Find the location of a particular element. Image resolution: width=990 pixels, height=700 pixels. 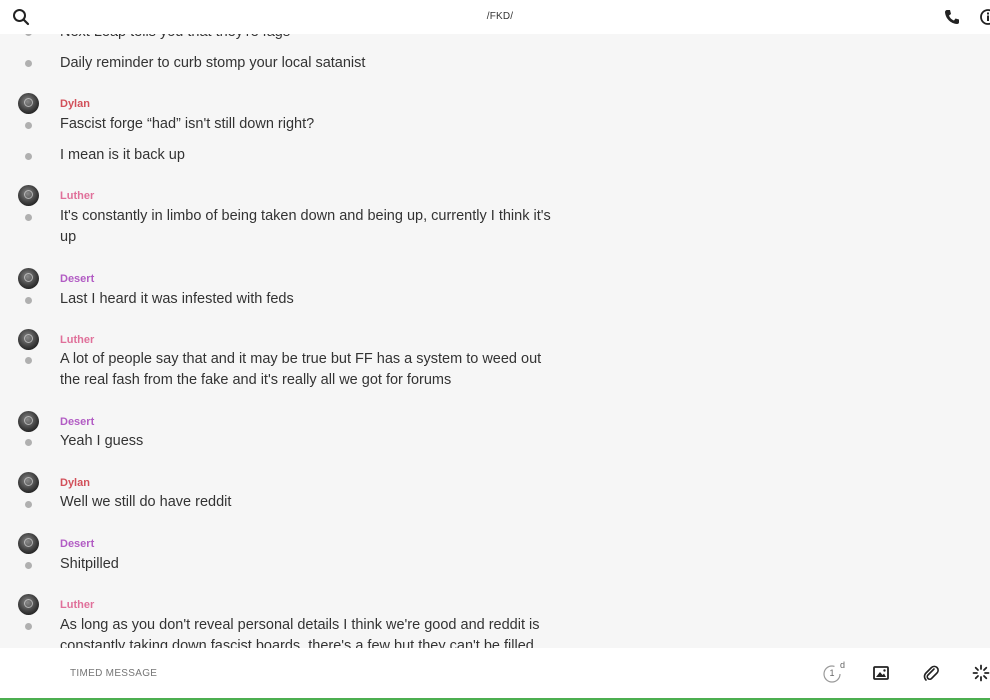

top-bar: /FKD/ is located at coordinates (495, 17).